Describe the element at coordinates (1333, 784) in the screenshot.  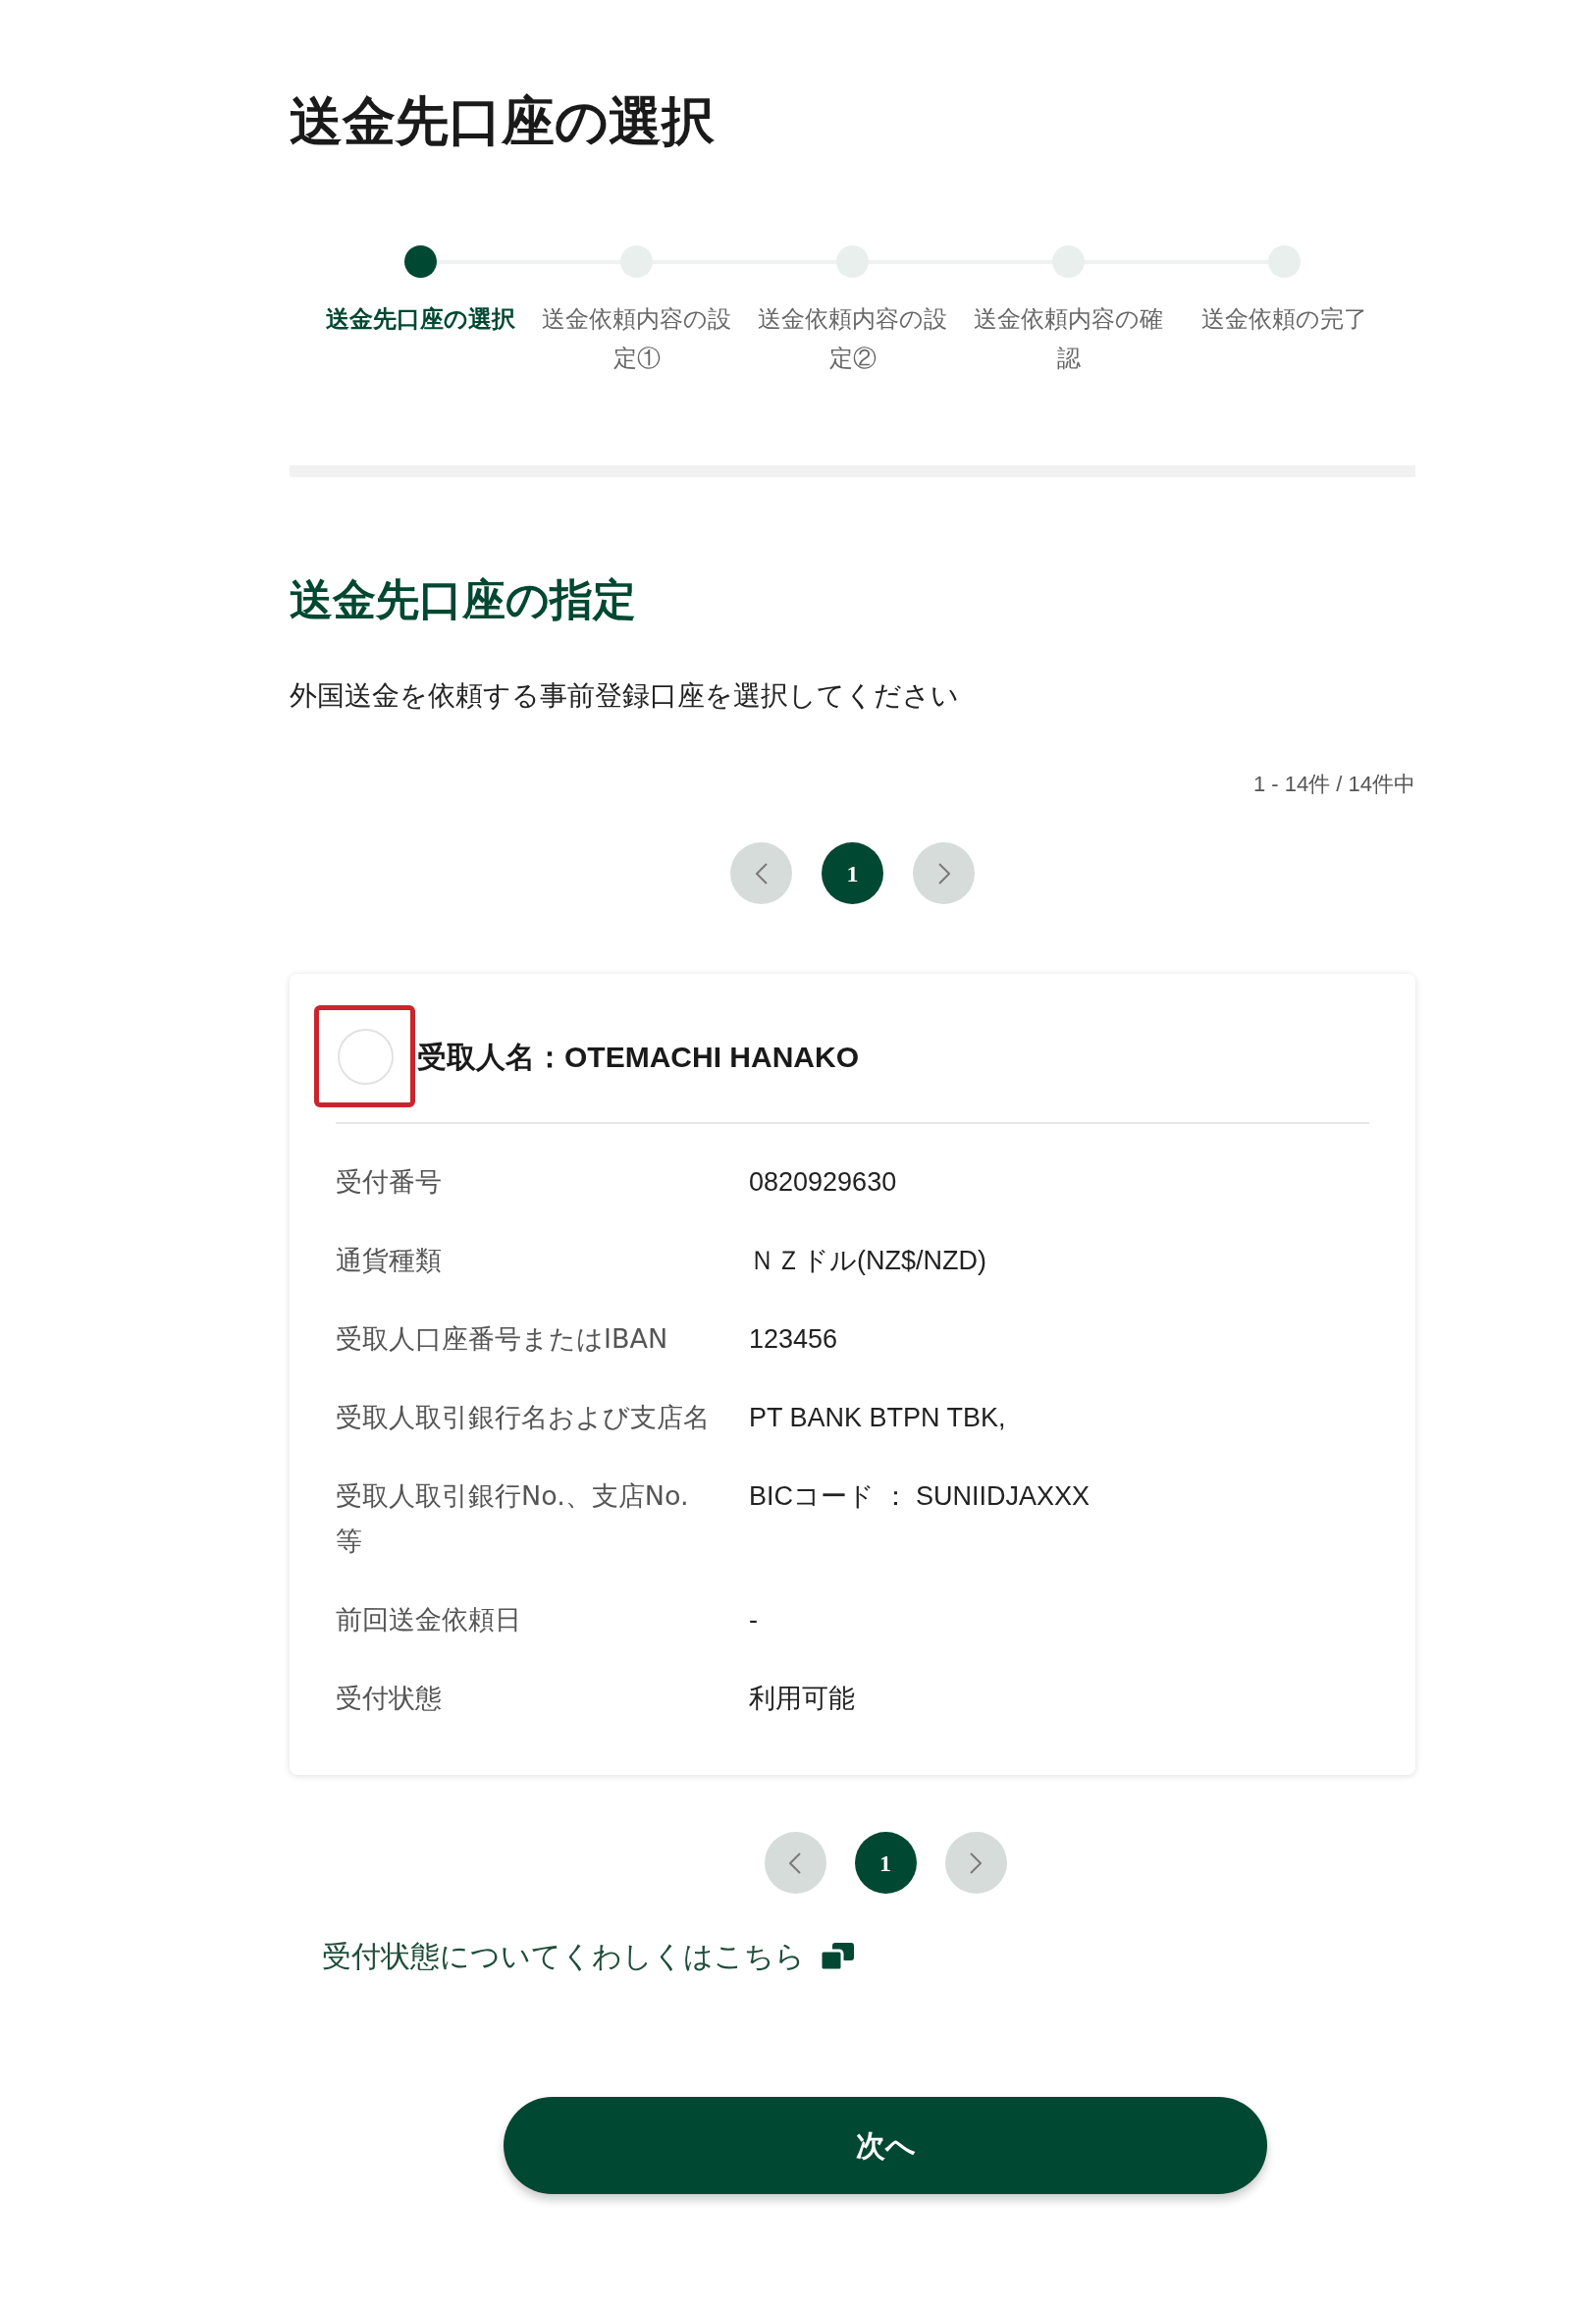
I see `result-count: 1 - 14件 / 14件中` at that location.